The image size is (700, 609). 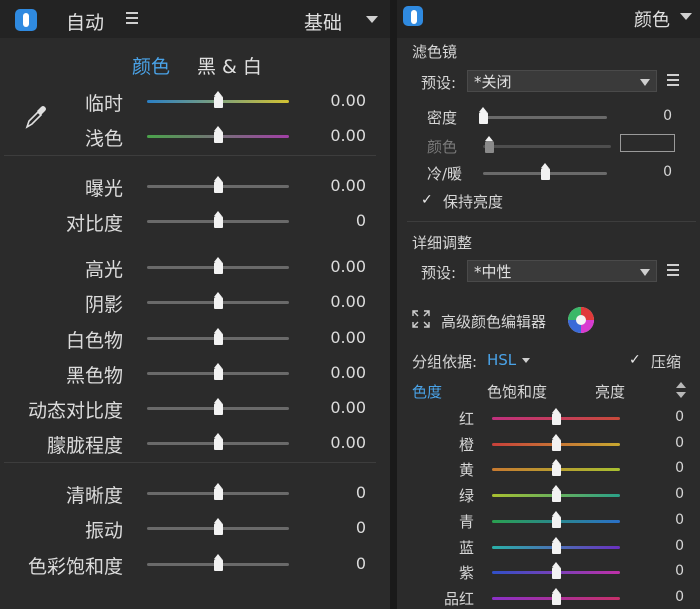 What do you see at coordinates (493, 321) in the screenshot?
I see `advanced-color-editor-label: 高级颜色编辑器` at bounding box center [493, 321].